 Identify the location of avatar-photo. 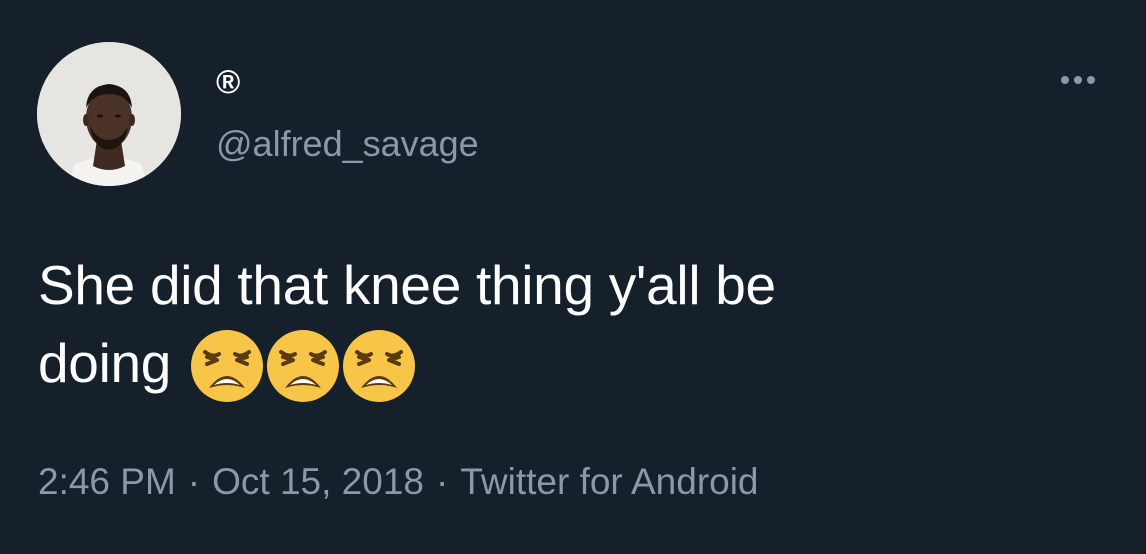
(109, 114).